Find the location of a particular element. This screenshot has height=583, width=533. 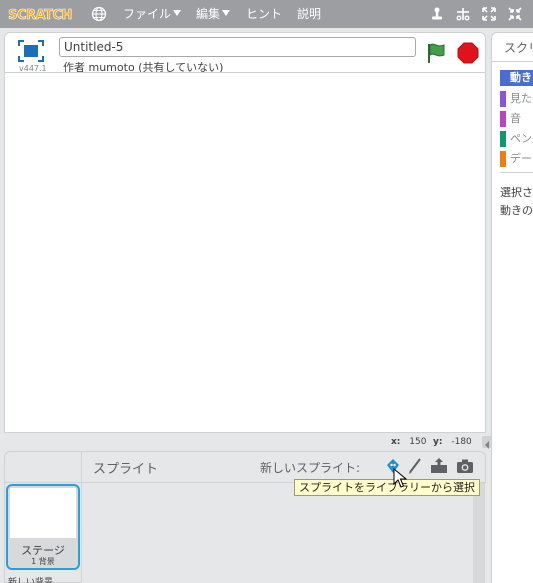

category-looks: 見た目 is located at coordinates (516, 99).